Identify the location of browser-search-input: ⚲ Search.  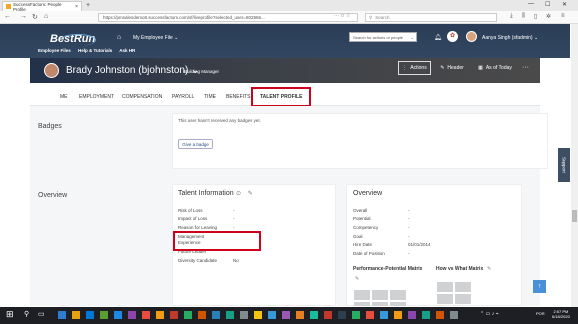
(431, 17).